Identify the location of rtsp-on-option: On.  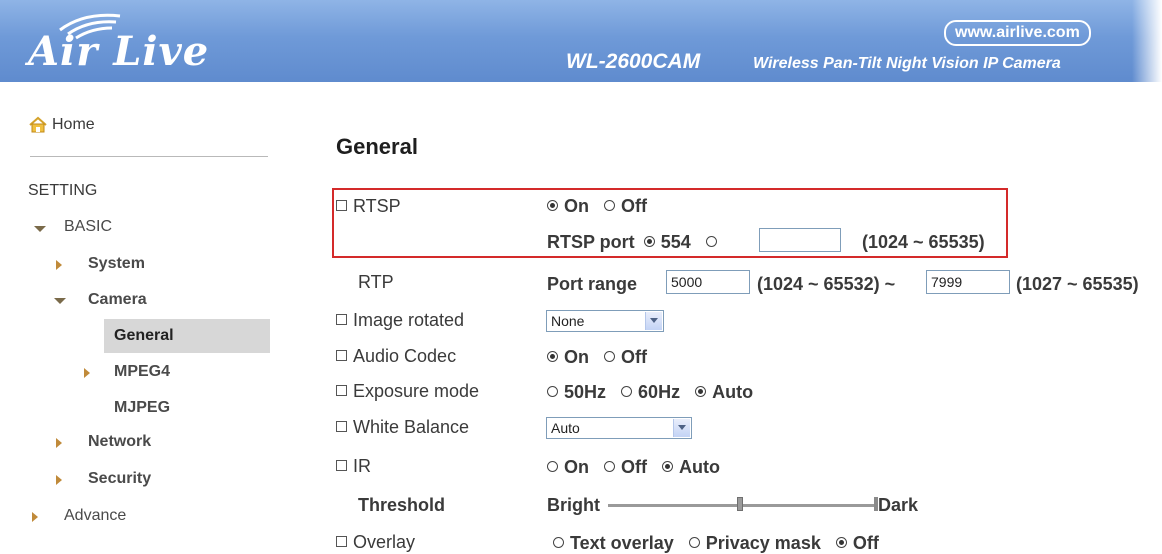
(568, 206).